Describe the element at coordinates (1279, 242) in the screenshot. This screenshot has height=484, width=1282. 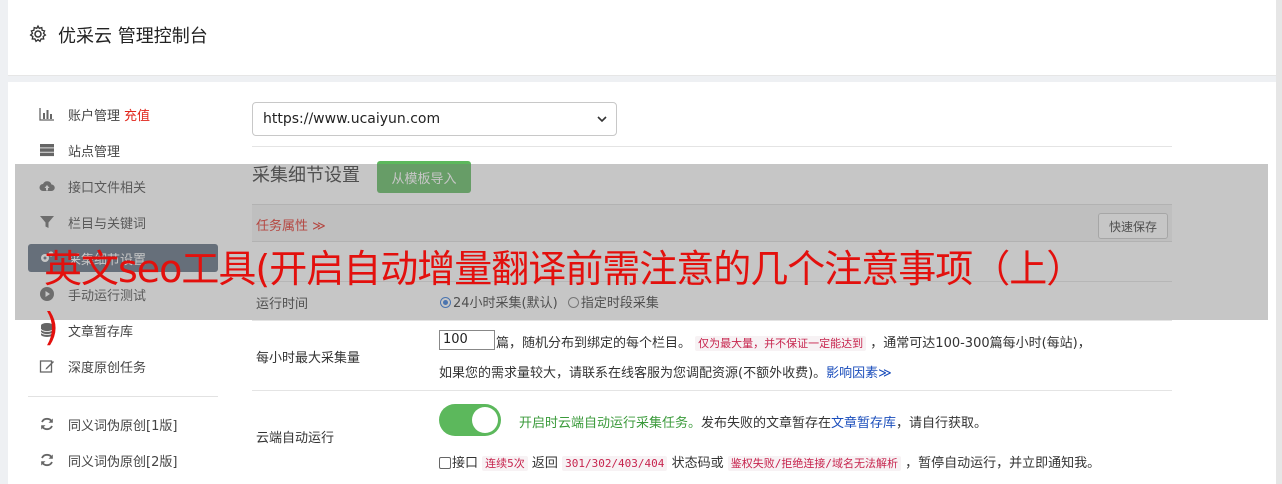
I see `scrollbar` at that location.